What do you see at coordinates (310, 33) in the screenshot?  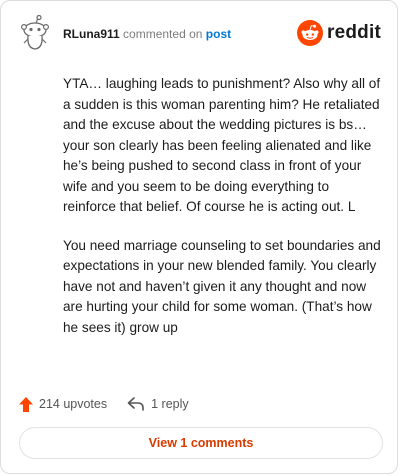 I see `reddit-logo-icon` at bounding box center [310, 33].